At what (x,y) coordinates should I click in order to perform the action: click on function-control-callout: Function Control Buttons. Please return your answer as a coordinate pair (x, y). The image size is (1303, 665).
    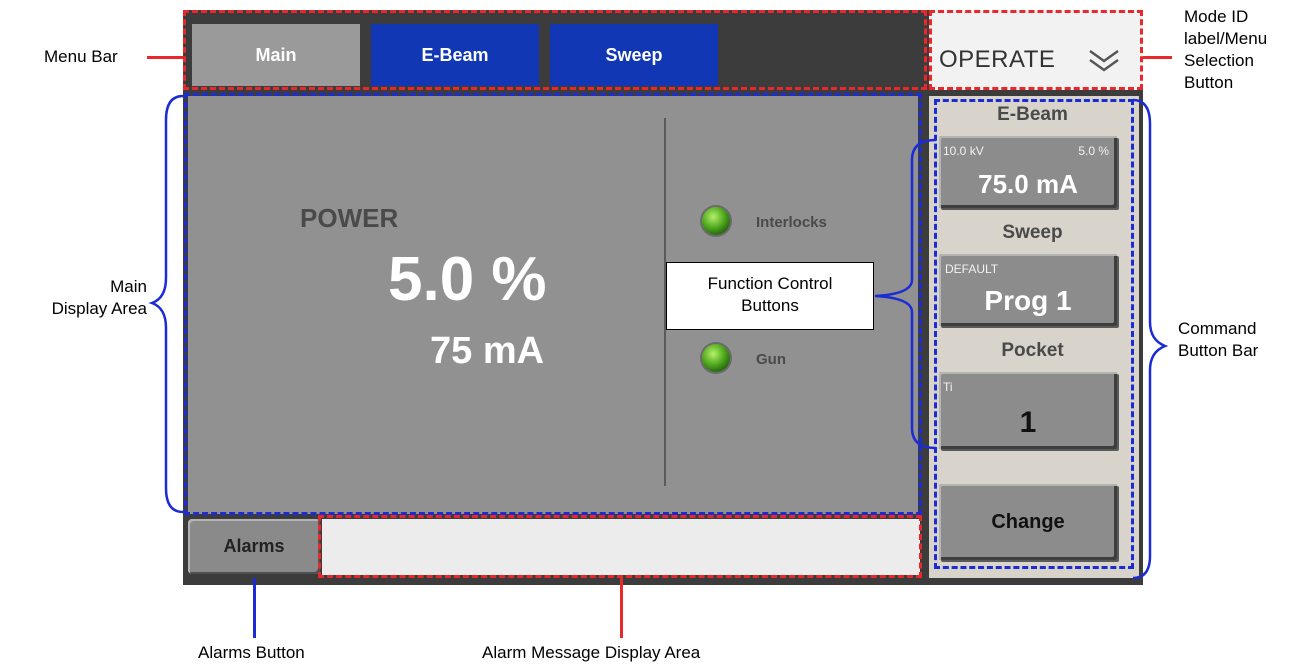
    Looking at the image, I should click on (770, 296).